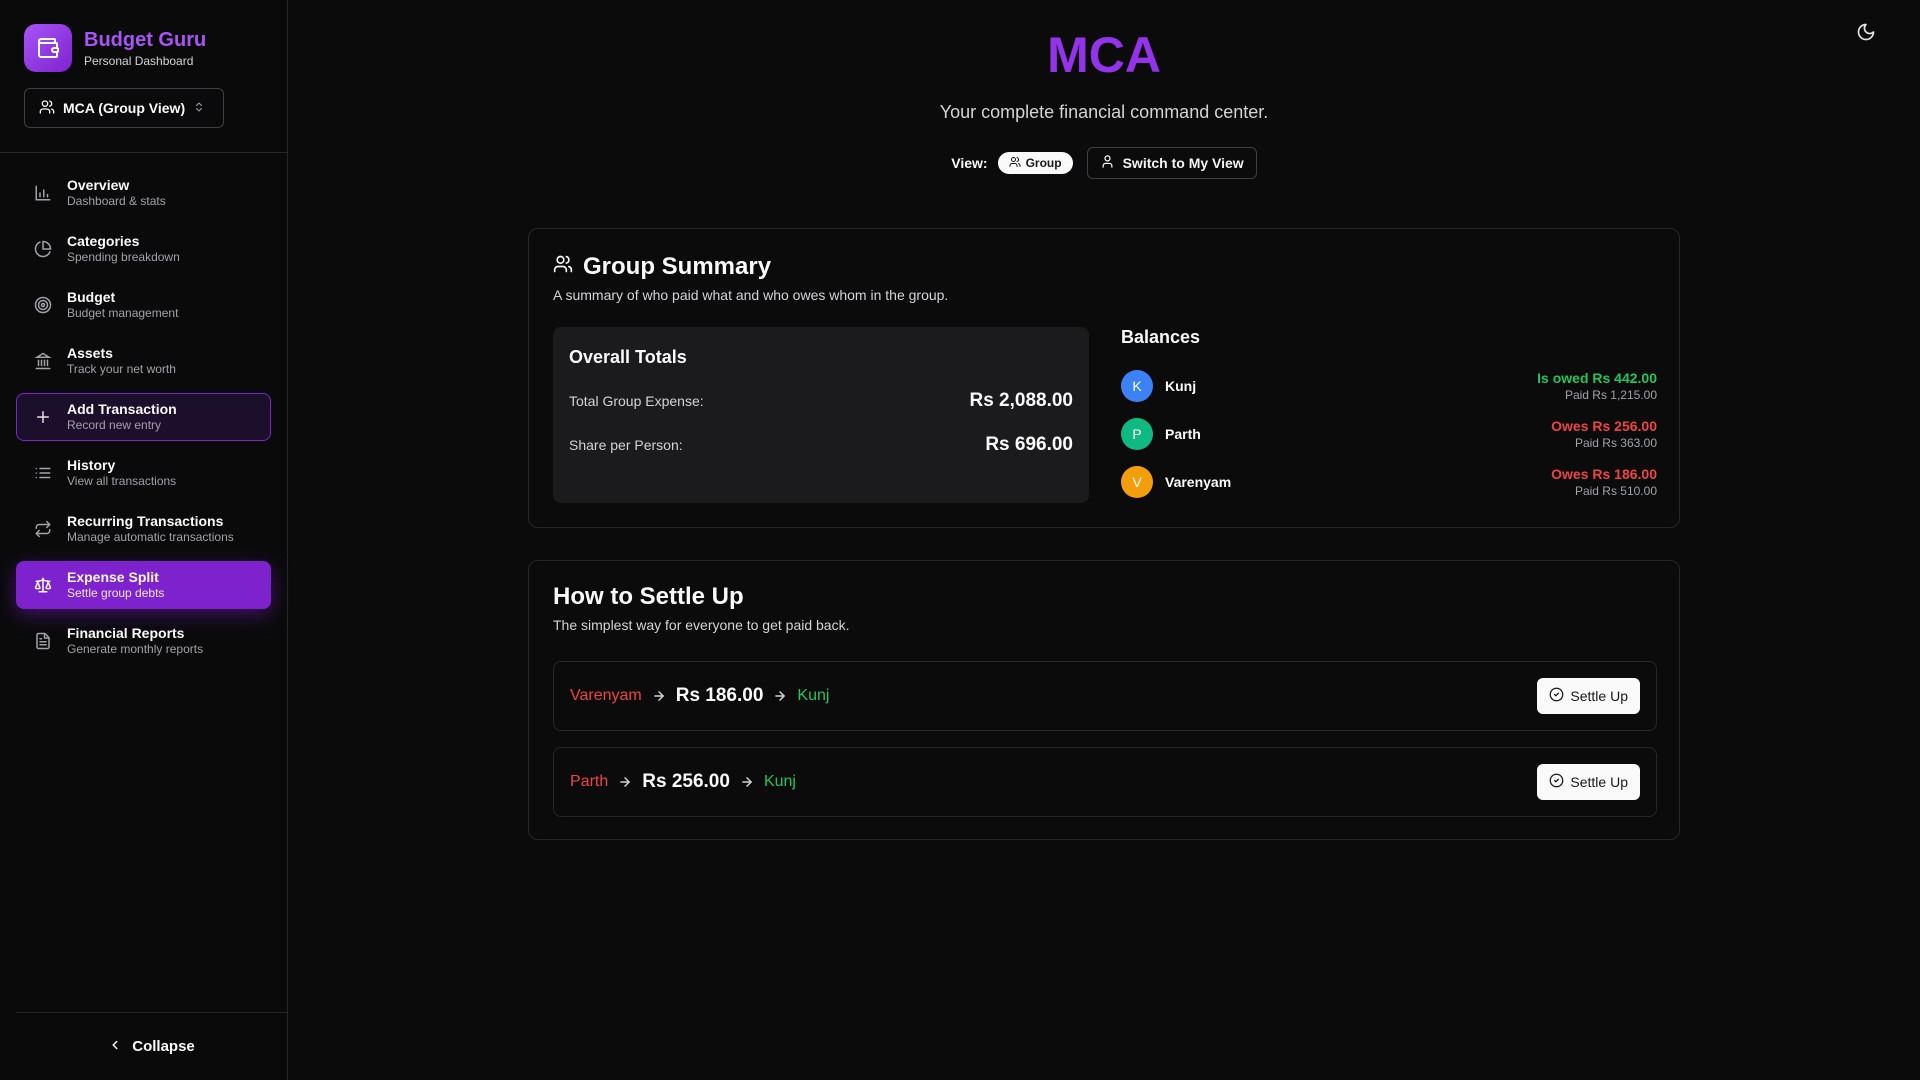 The width and height of the screenshot is (1920, 1080). I want to click on view-badge-group: Group, so click(1035, 163).